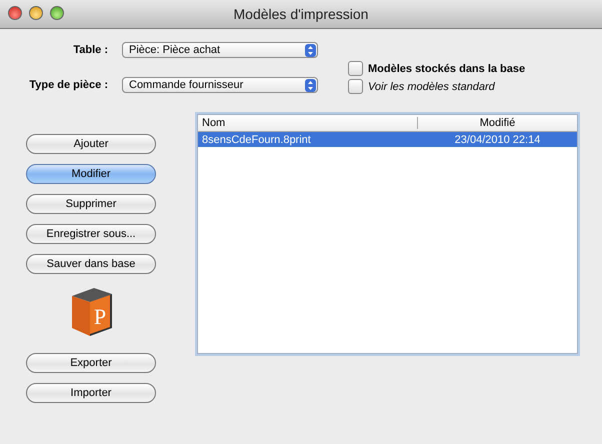  Describe the element at coordinates (15, 13) in the screenshot. I see `close-button` at that location.